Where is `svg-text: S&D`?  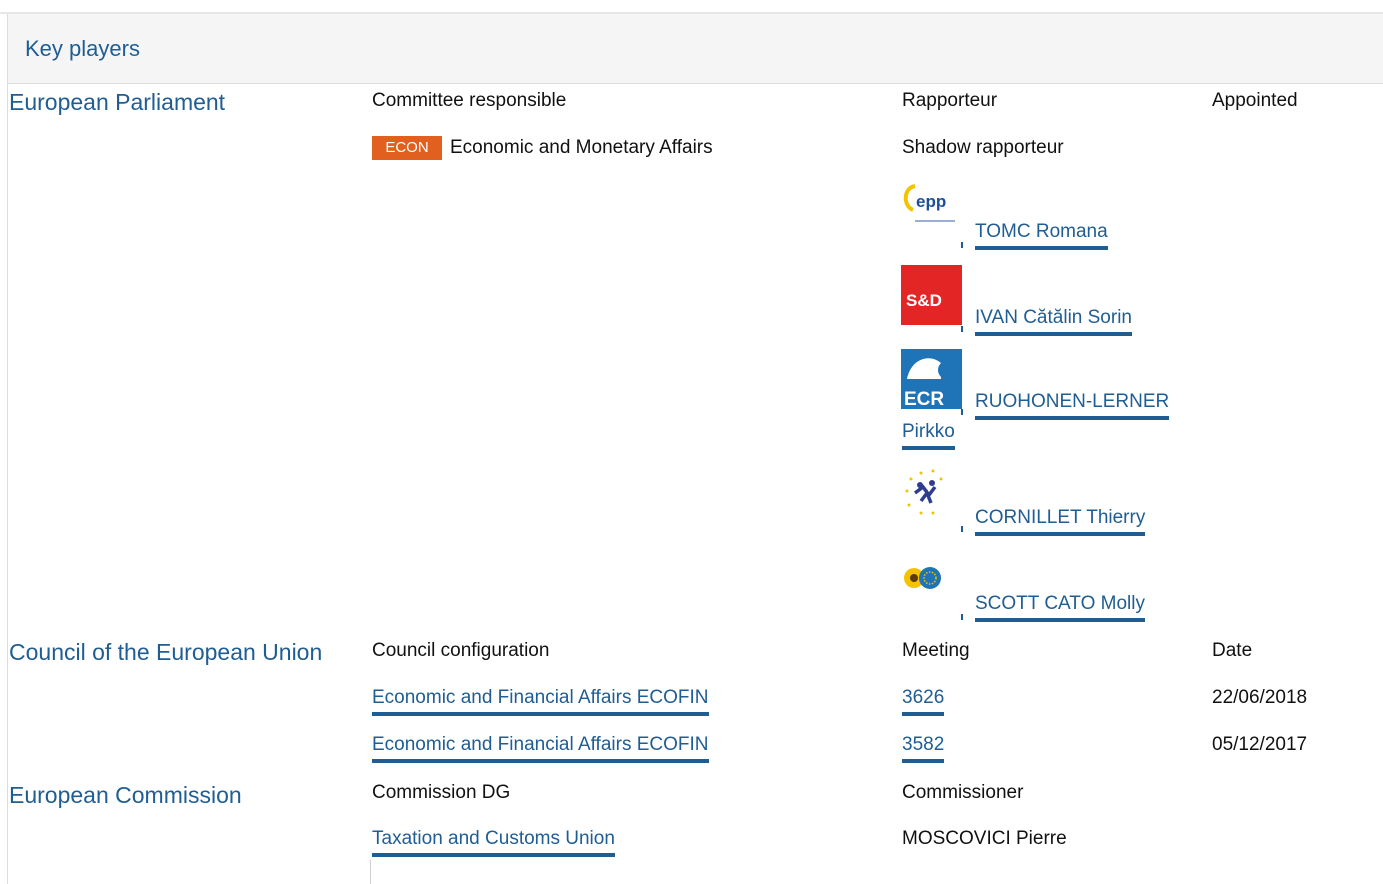
svg-text: S&D is located at coordinates (924, 300).